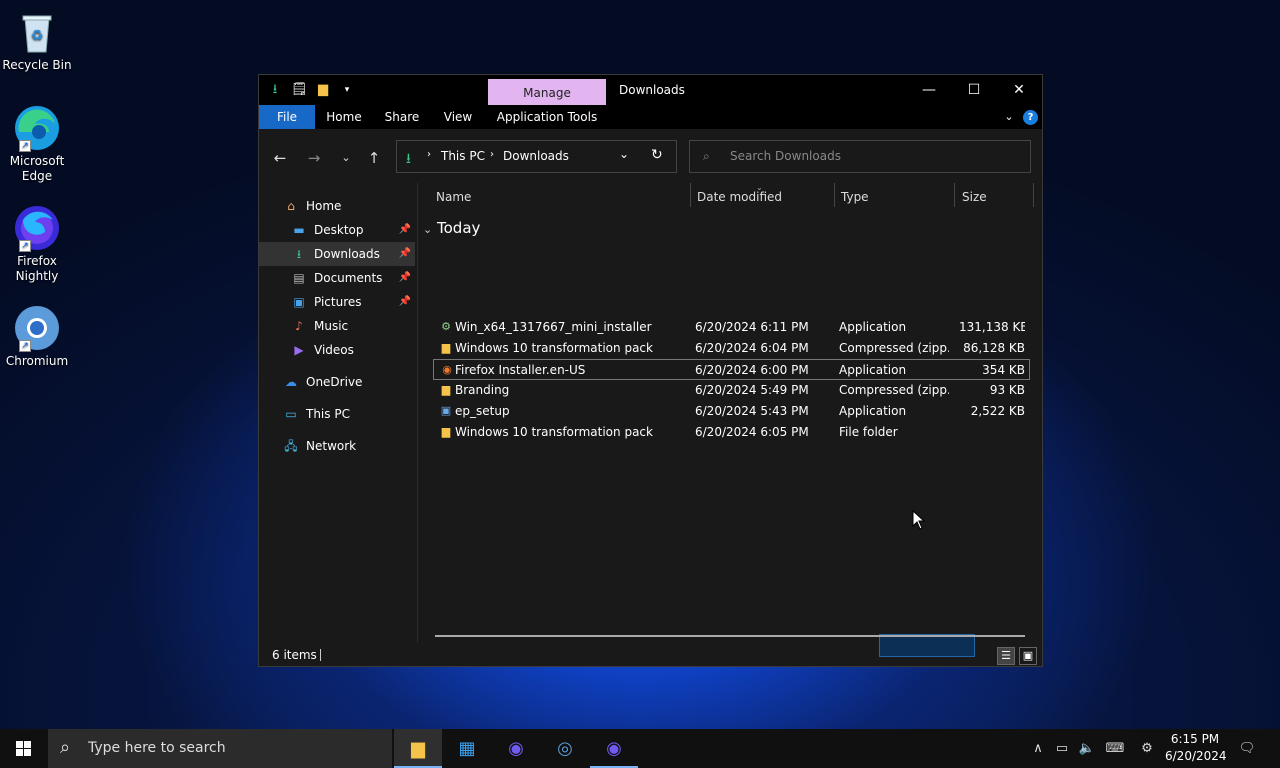 The width and height of the screenshot is (1280, 768). What do you see at coordinates (547, 117) in the screenshot?
I see `tab-application-tools: Application Tools` at bounding box center [547, 117].